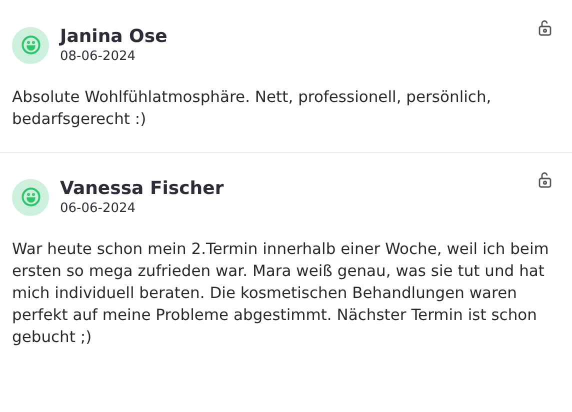  I want to click on review-date: 06-06-2024, so click(98, 208).